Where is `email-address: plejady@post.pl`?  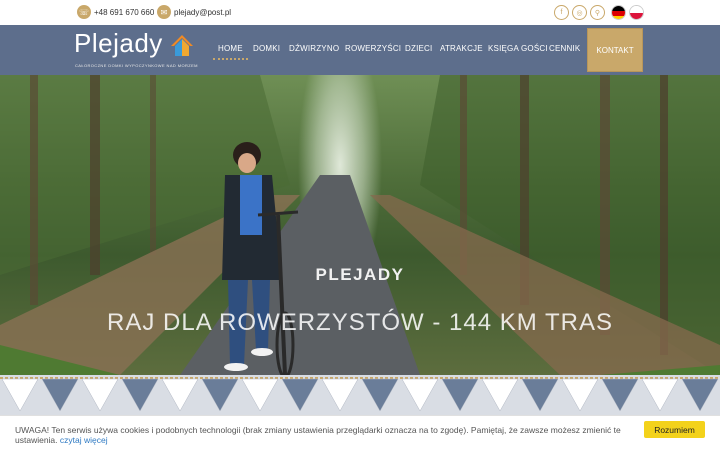
email-address: plejady@post.pl is located at coordinates (202, 12).